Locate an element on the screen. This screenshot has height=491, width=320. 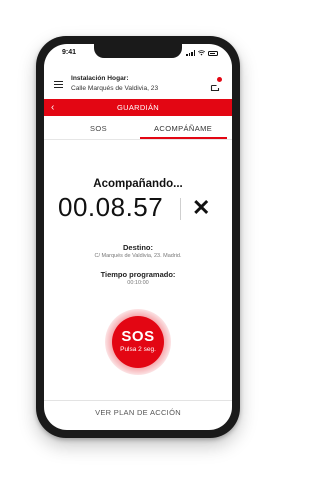
sos-button-hint: Pulsa 2 seg. is located at coordinates (138, 349).